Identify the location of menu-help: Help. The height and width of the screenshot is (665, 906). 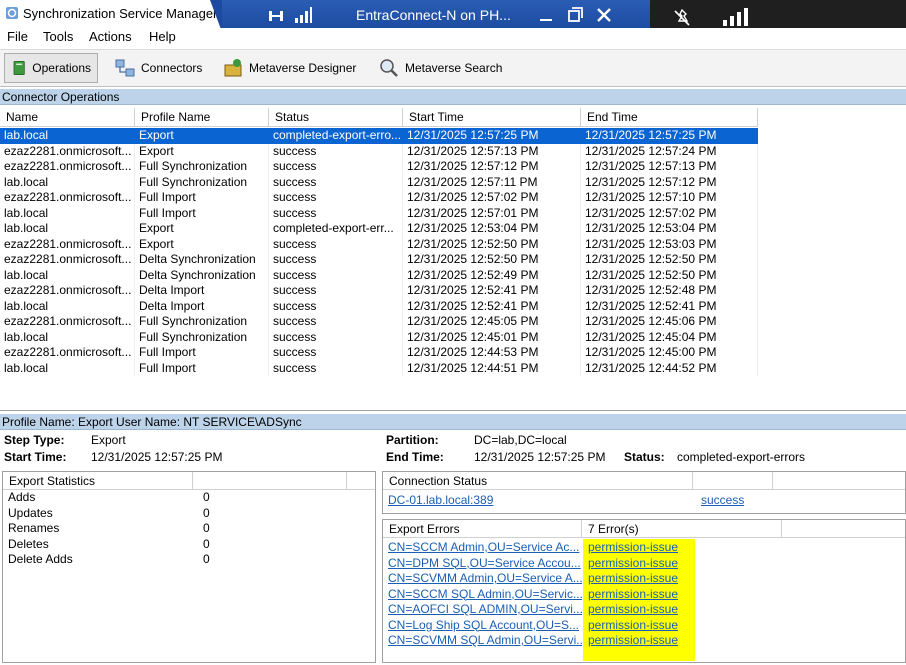
(162, 36).